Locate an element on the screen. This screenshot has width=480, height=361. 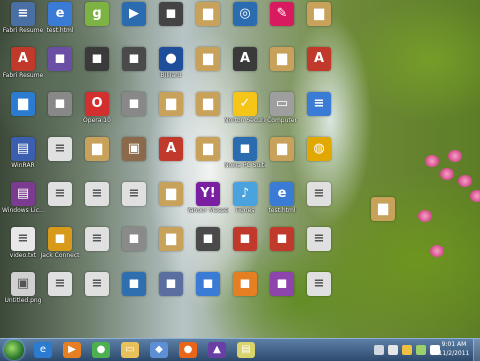
desktop-shortcut: ✎ is located at coordinates (282, 24).